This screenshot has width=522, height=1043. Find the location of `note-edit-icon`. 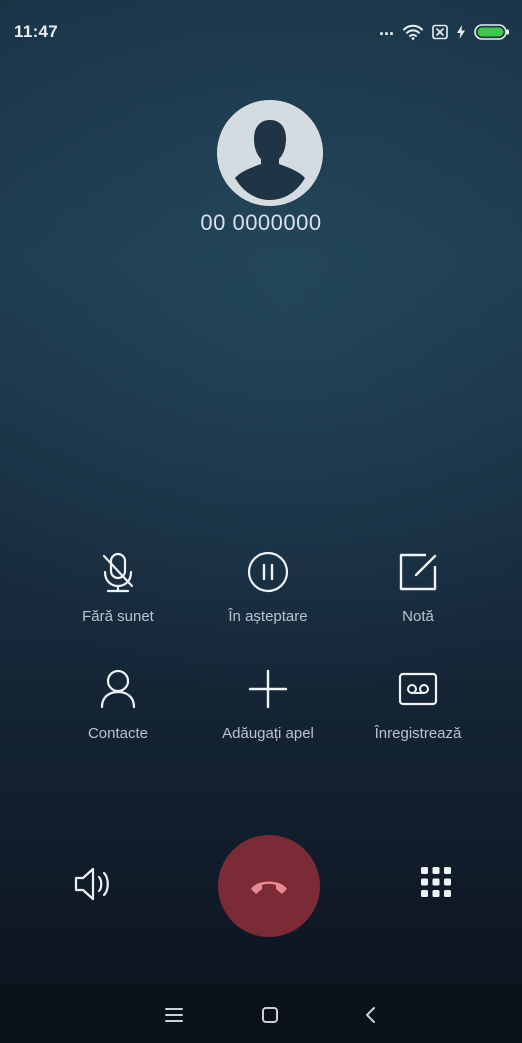

note-edit-icon is located at coordinates (418, 572).